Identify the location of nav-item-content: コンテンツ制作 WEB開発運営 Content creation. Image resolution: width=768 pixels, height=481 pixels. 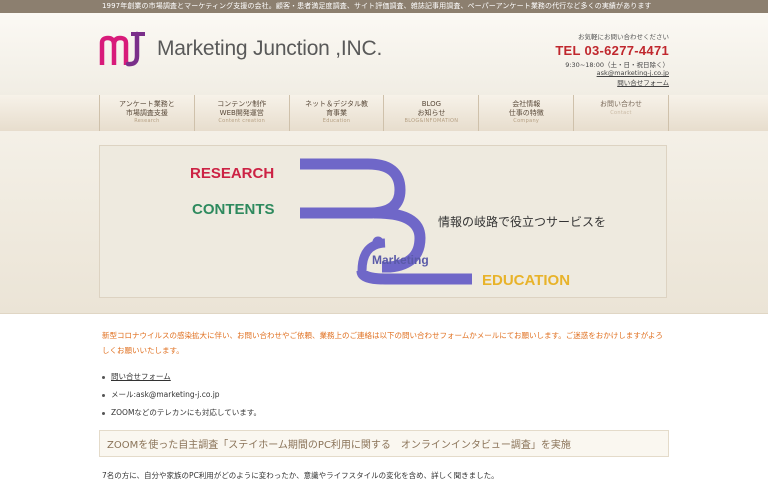
(241, 113).